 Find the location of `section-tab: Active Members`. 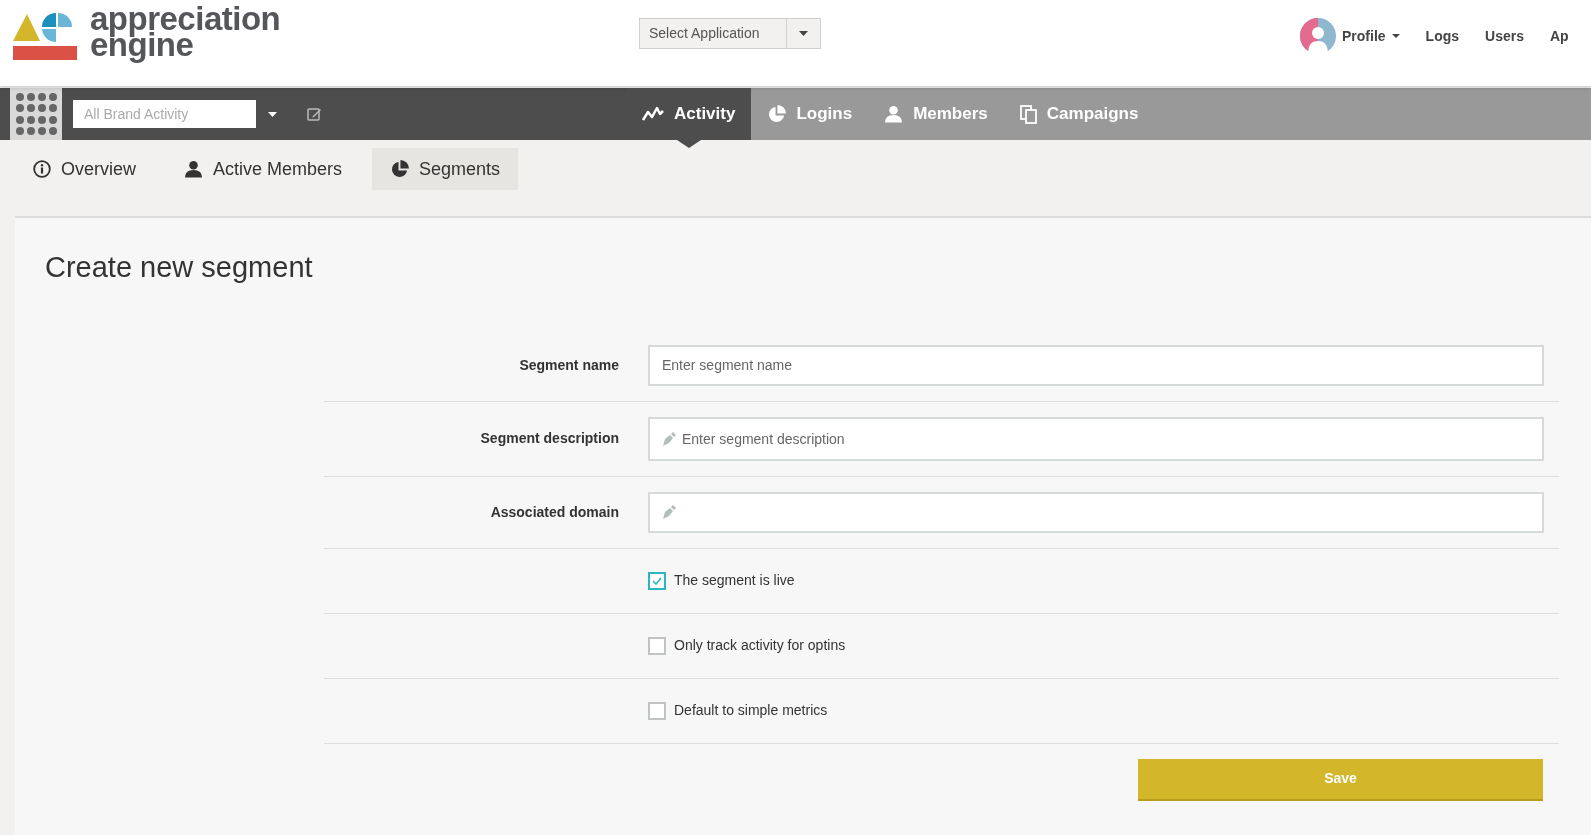

section-tab: Active Members is located at coordinates (263, 169).